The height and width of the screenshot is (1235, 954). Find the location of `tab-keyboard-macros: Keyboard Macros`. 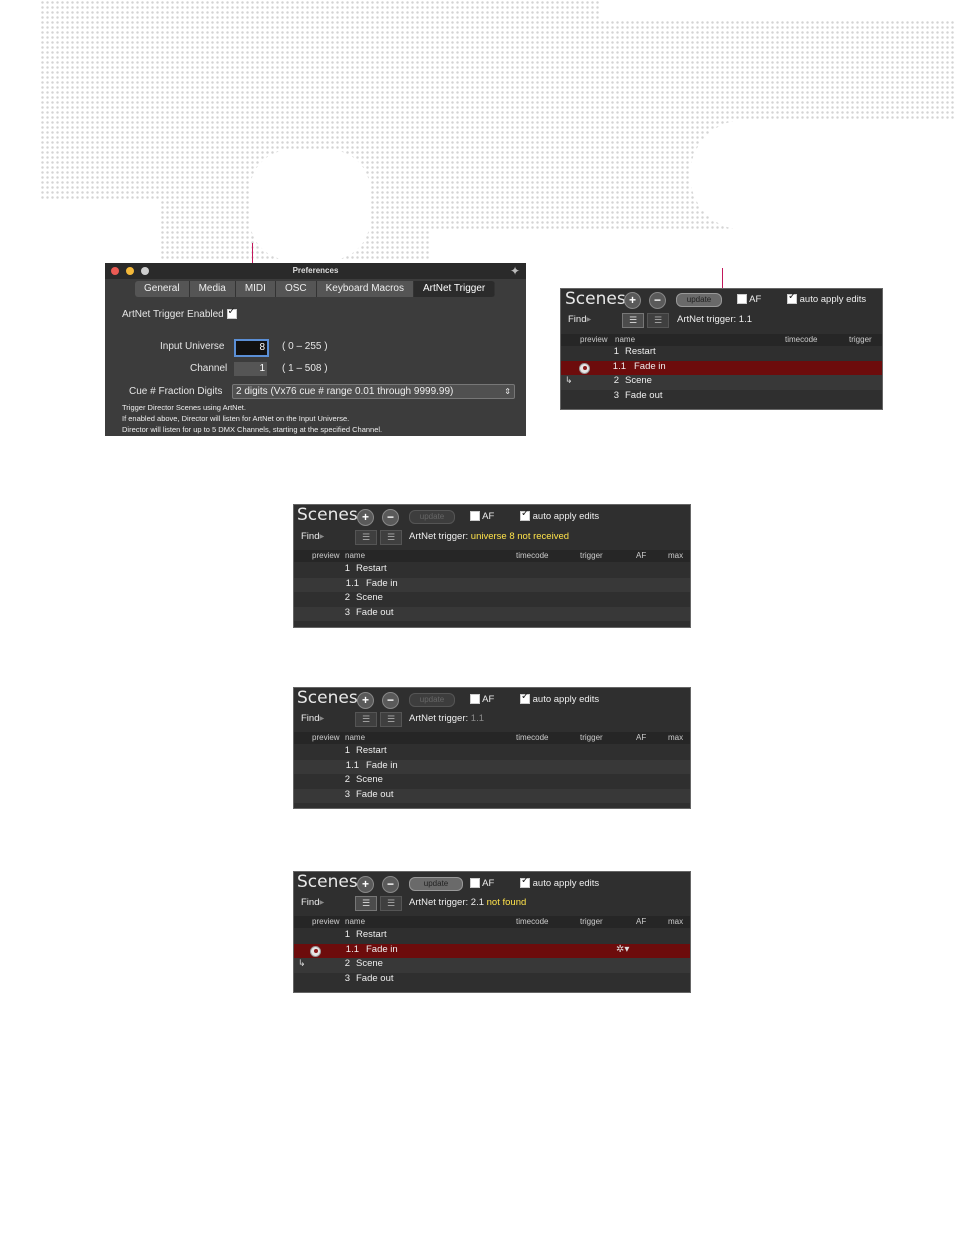

tab-keyboard-macros: Keyboard Macros is located at coordinates (365, 289).